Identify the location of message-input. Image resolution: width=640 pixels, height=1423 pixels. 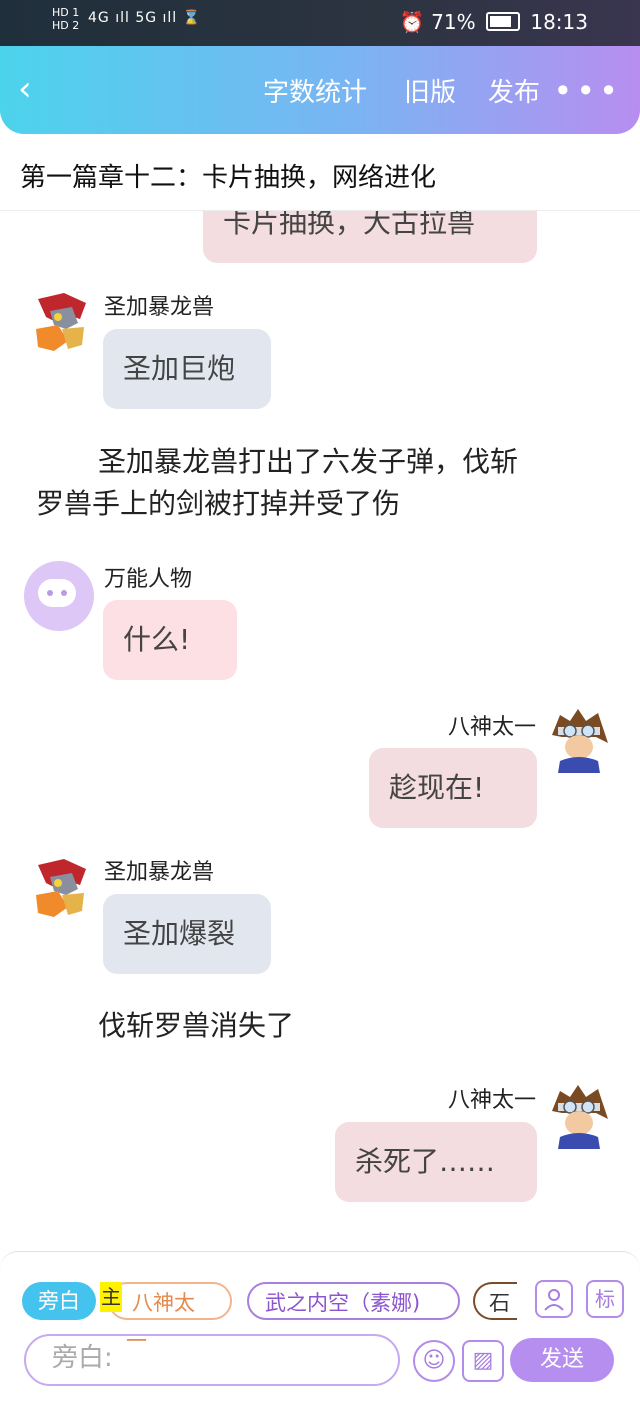
(212, 1358).